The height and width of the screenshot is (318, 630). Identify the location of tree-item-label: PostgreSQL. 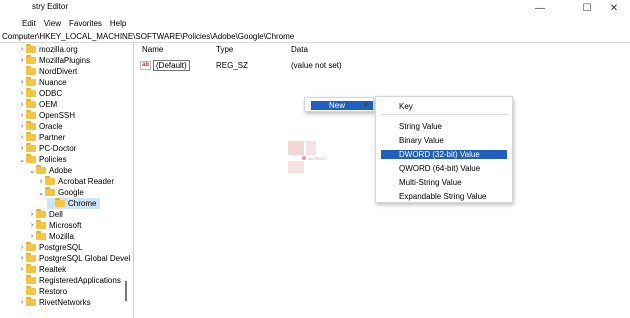
(61, 247).